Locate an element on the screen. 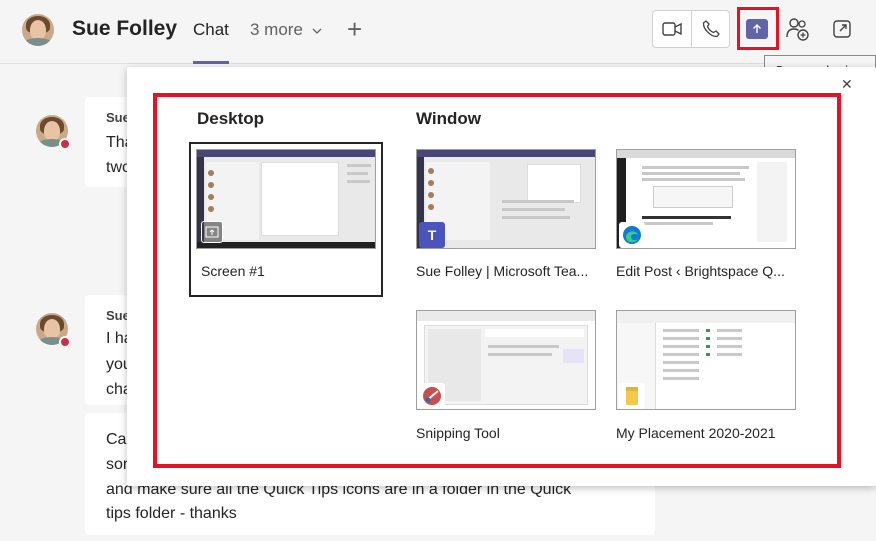 The height and width of the screenshot is (541, 876). folder-icon is located at coordinates (632, 396).